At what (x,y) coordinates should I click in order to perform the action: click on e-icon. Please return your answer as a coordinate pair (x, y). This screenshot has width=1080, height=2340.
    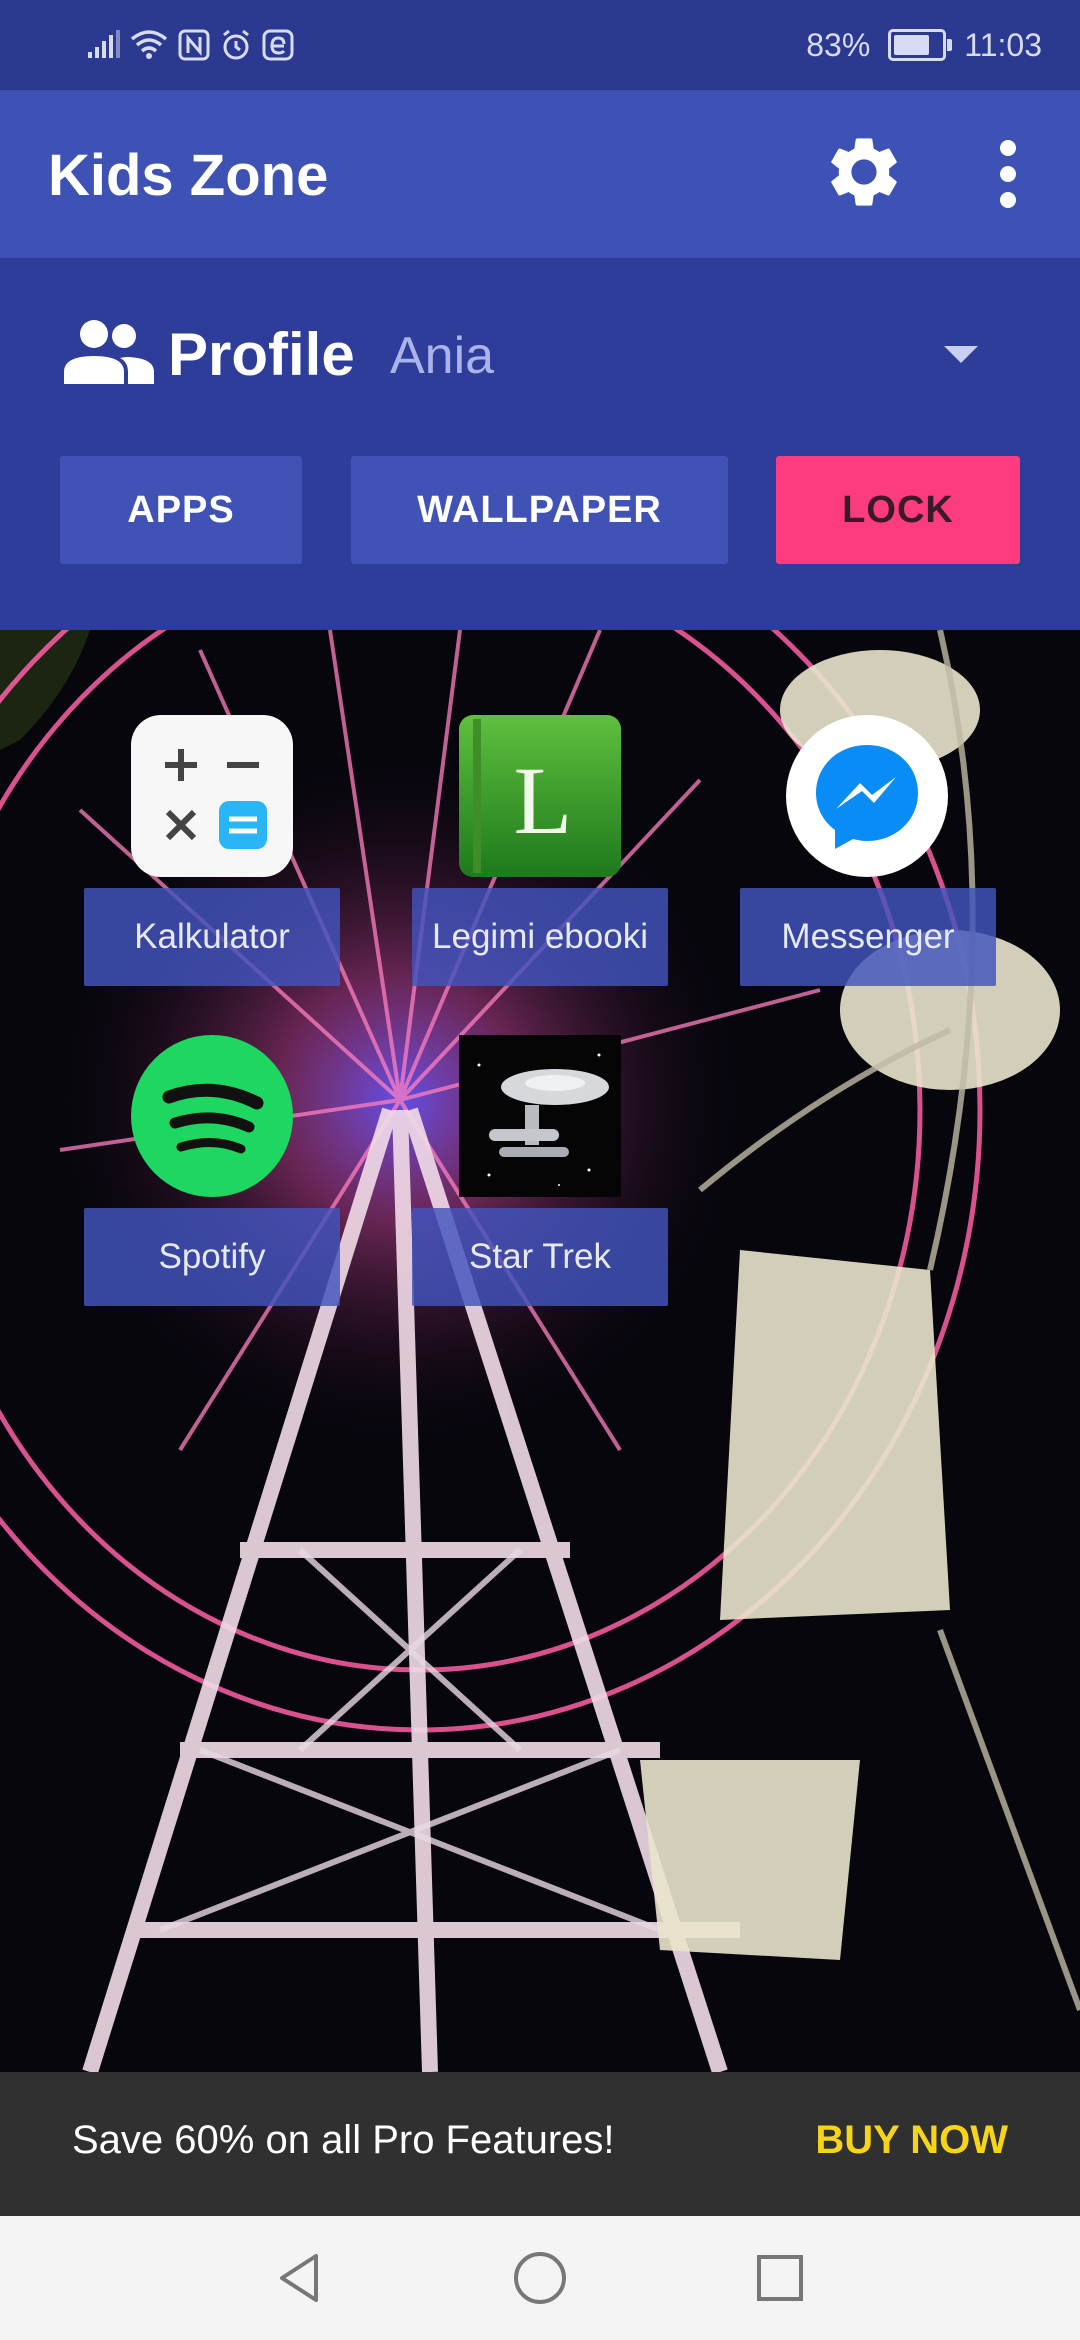
    Looking at the image, I should click on (278, 45).